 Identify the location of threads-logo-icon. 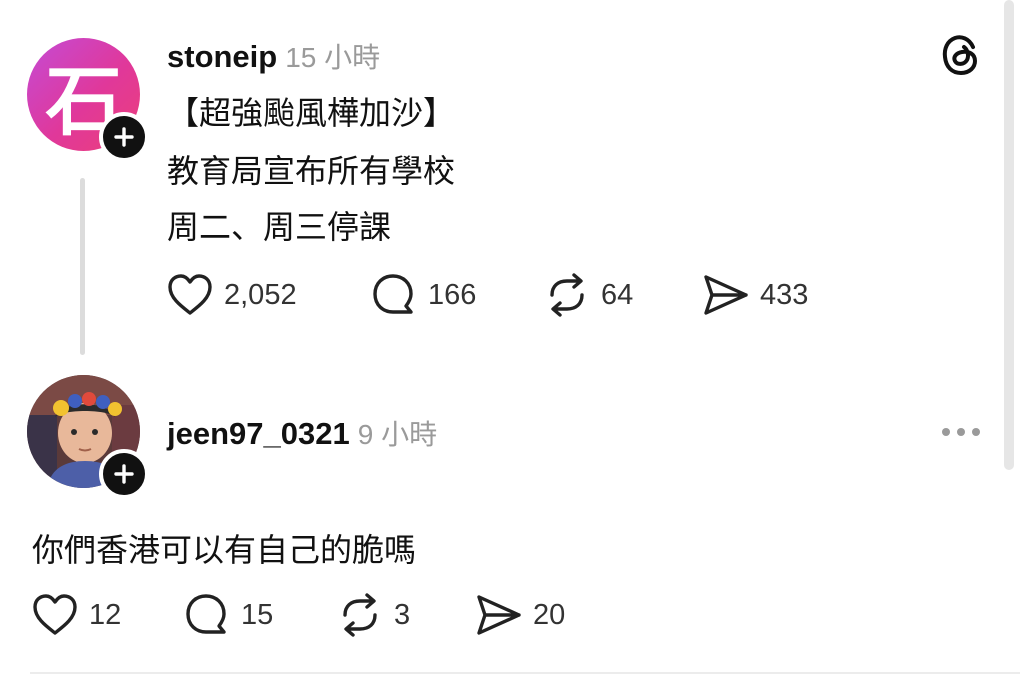
(960, 57).